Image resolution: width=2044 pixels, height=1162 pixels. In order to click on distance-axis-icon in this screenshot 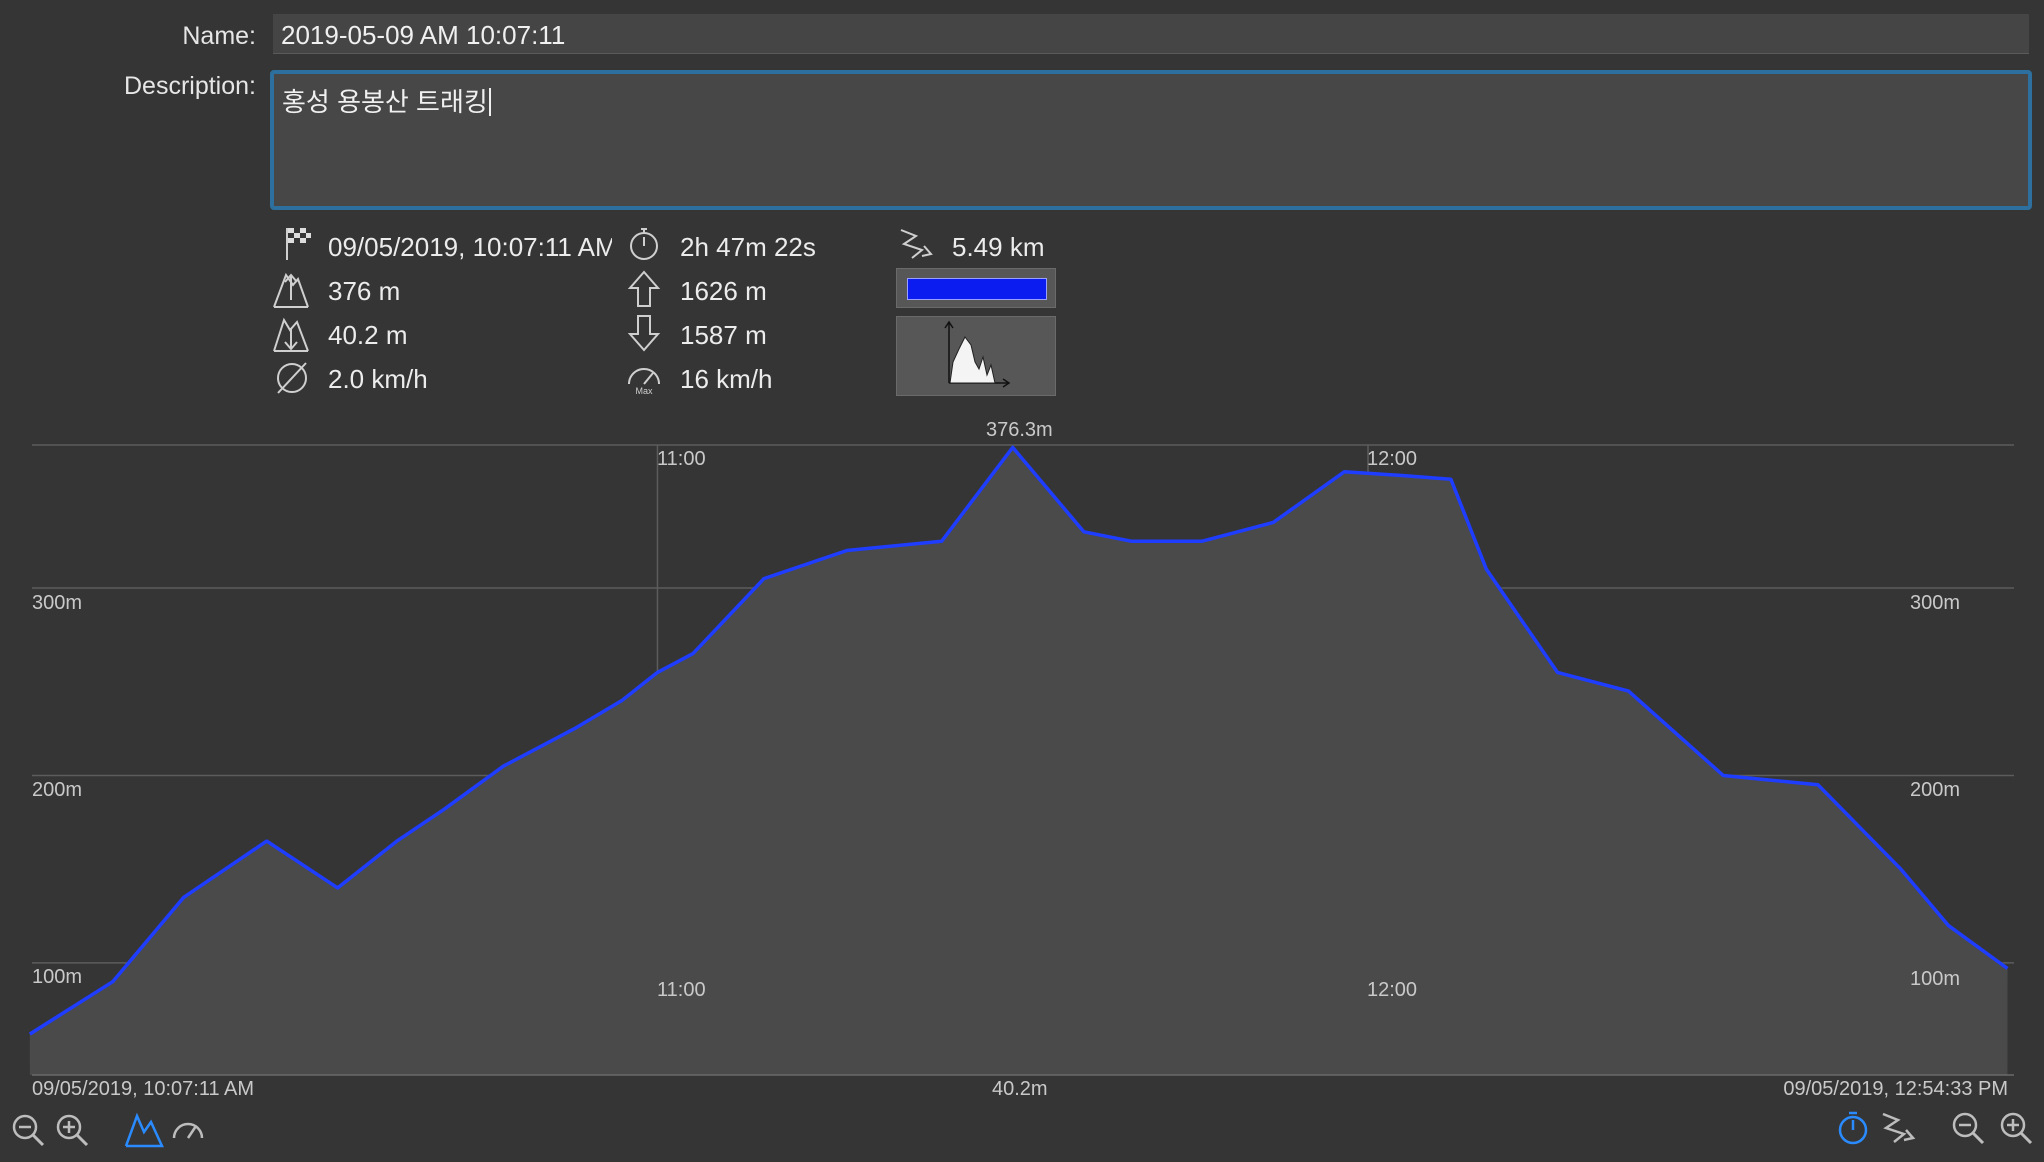, I will do `click(1898, 1128)`.